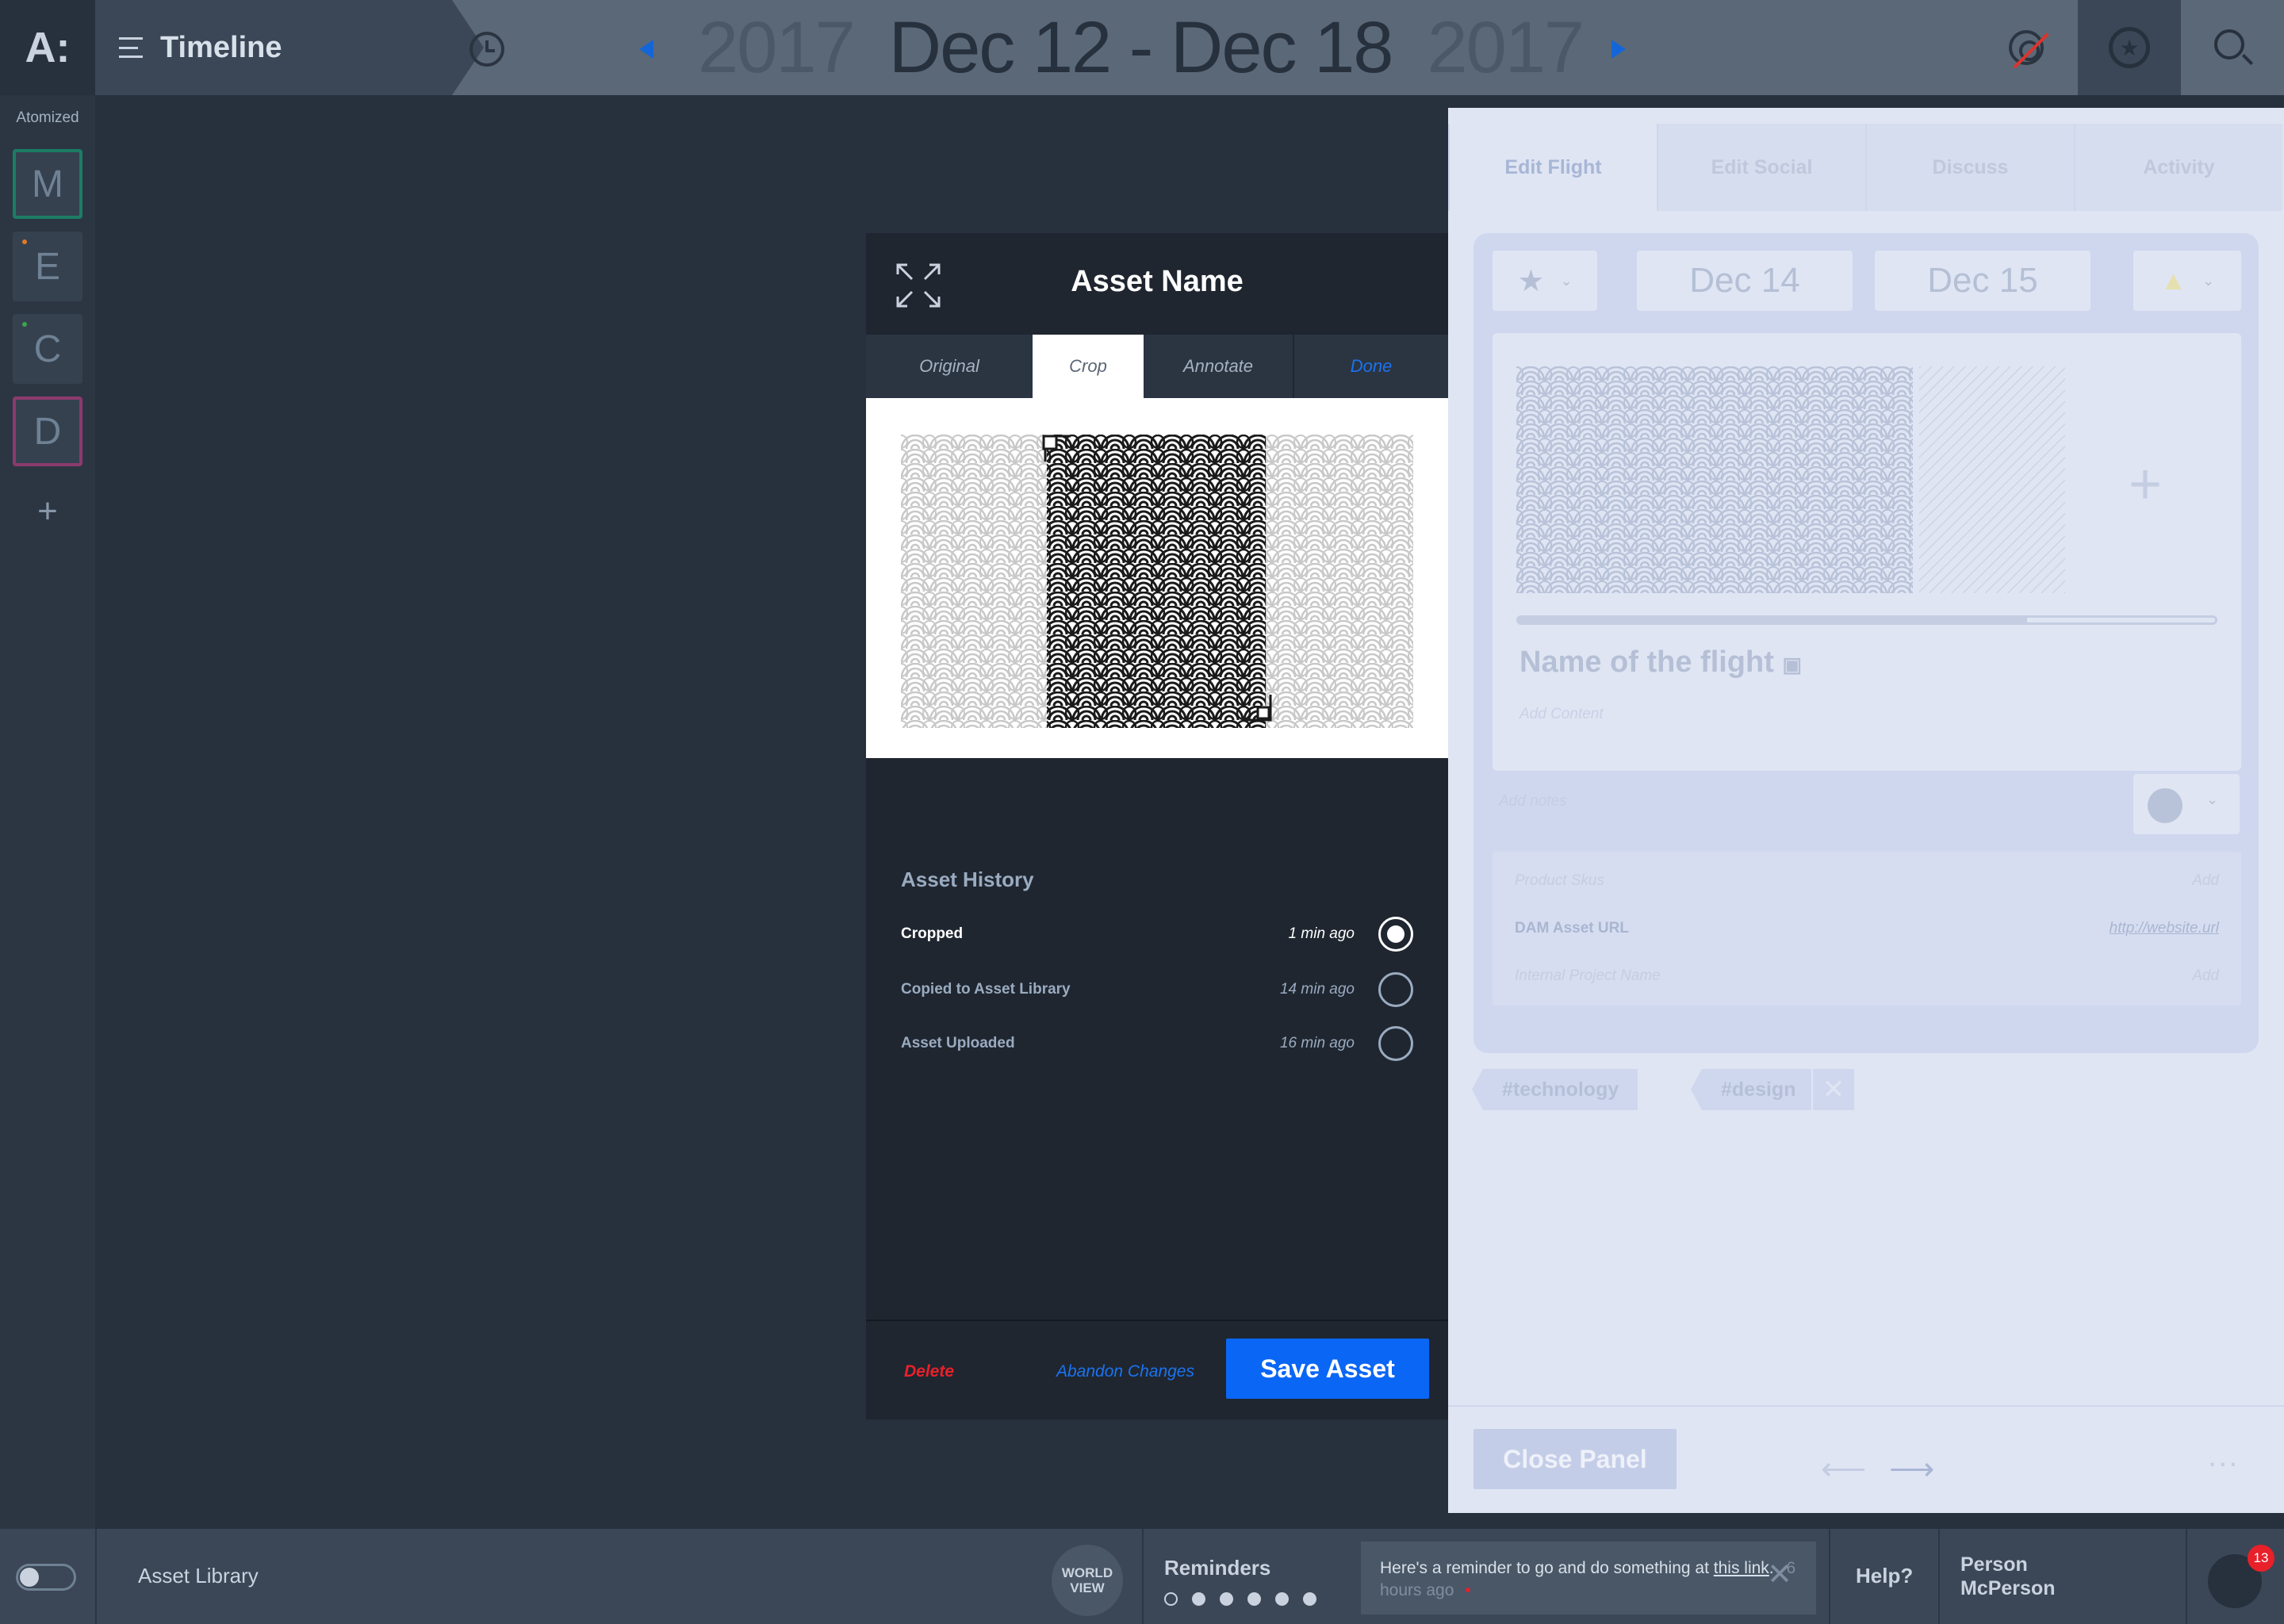  Describe the element at coordinates (1545, 281) in the screenshot. I see `favorite-dropdown: ★ ⌄` at that location.